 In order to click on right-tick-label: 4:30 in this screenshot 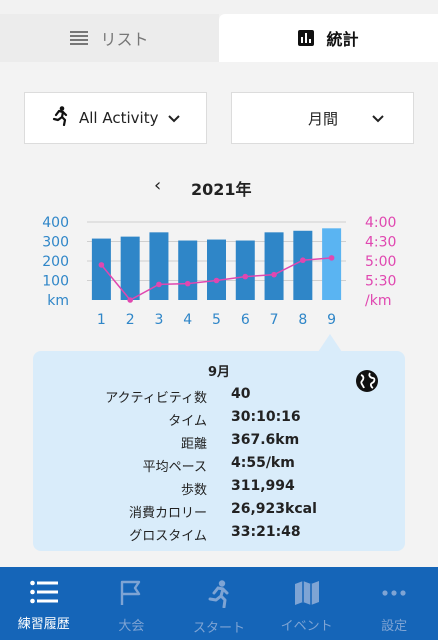, I will do `click(380, 243)`.